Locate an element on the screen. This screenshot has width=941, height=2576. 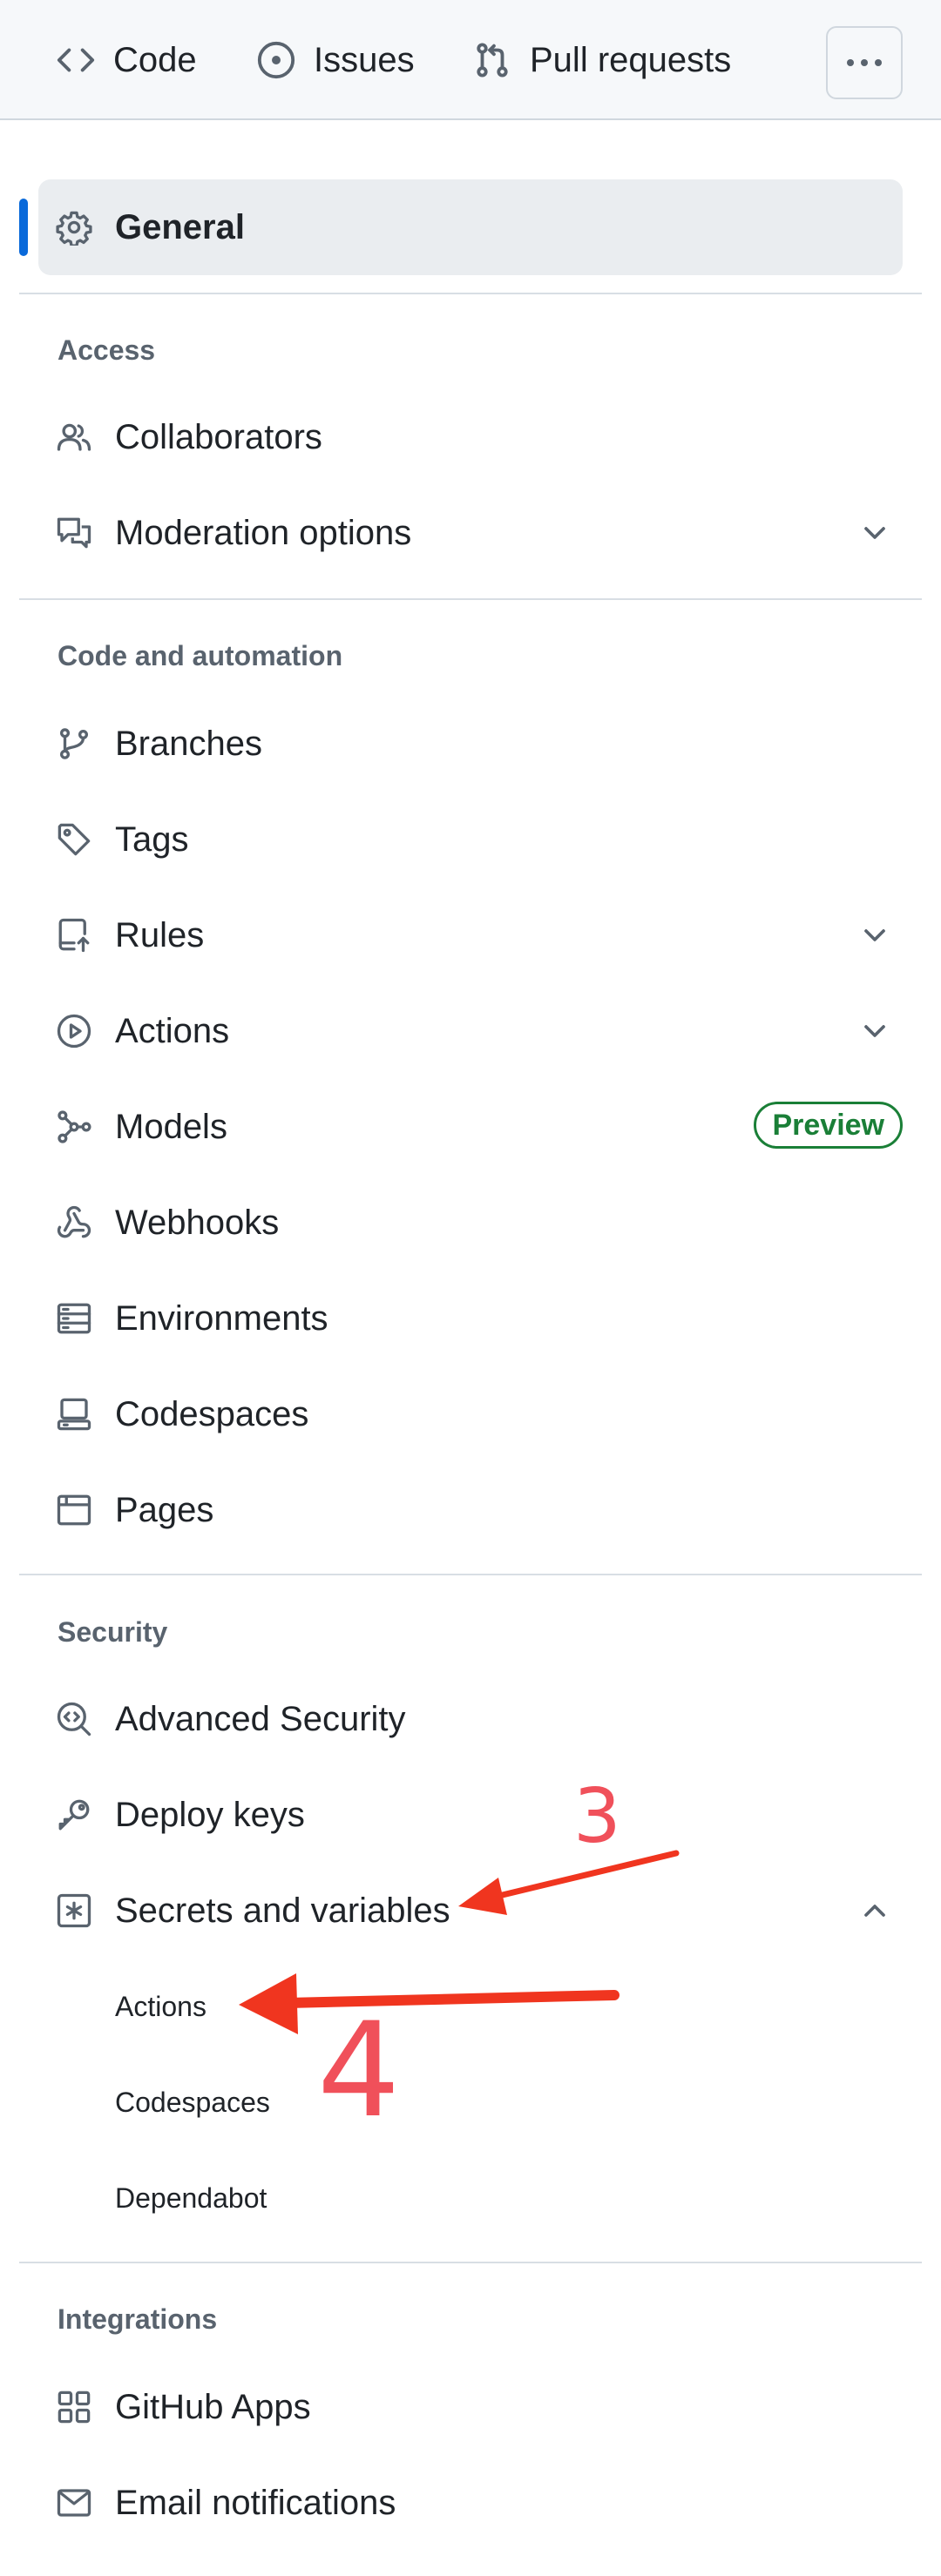
sidebar-subitem-label: Dependabot is located at coordinates (191, 2198).